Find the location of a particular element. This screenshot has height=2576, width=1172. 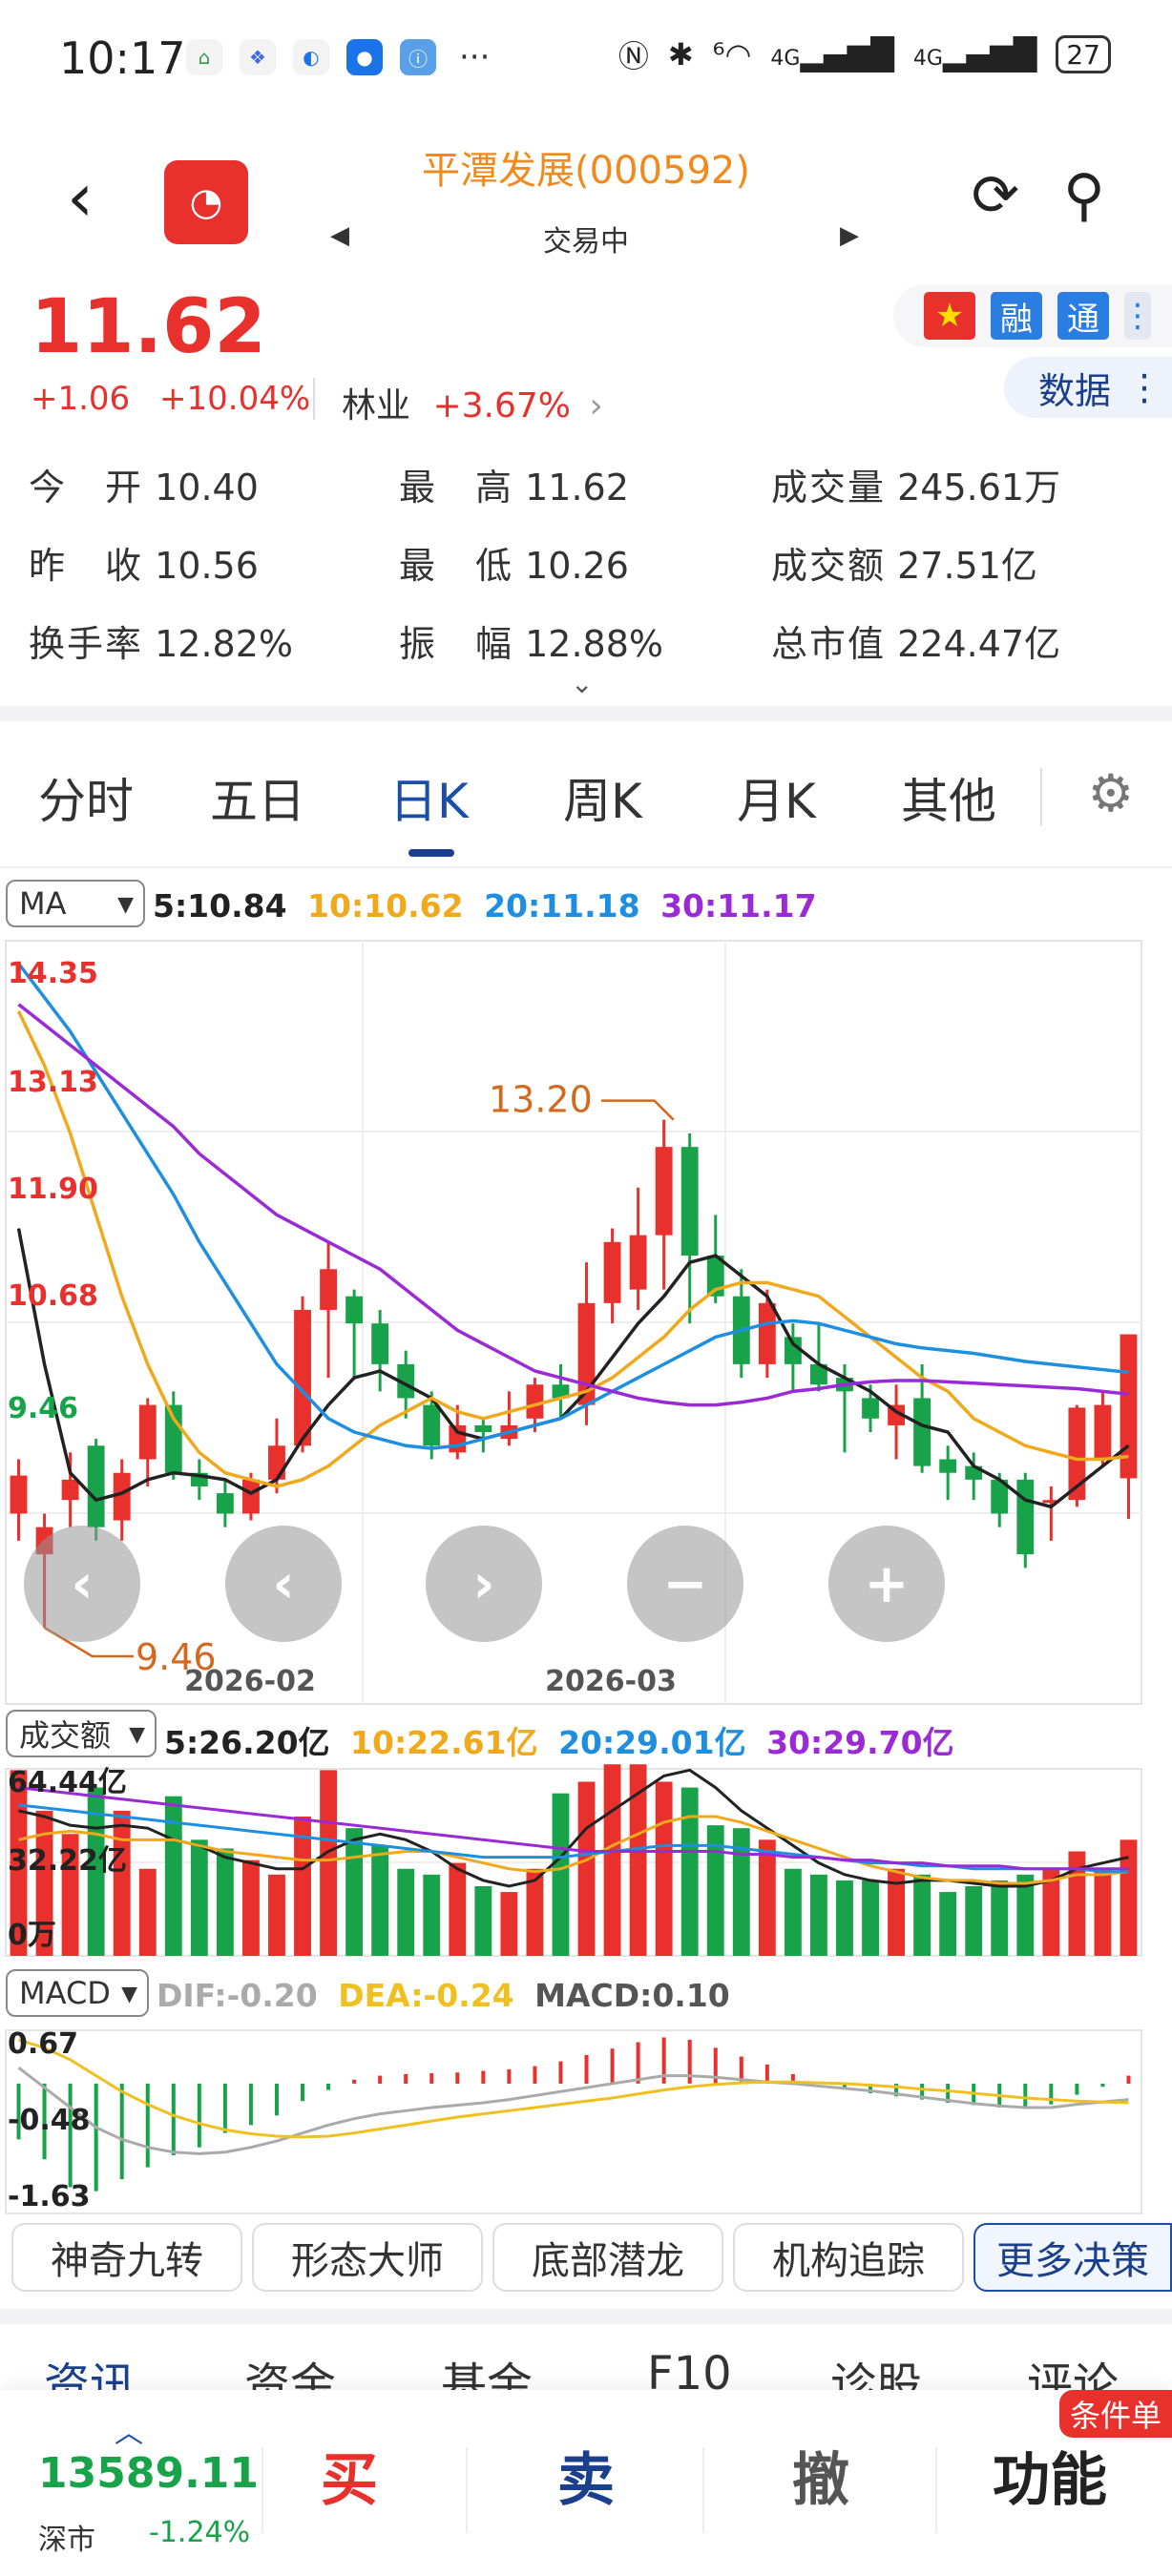

bulb-app-icon: ● is located at coordinates (364, 57).